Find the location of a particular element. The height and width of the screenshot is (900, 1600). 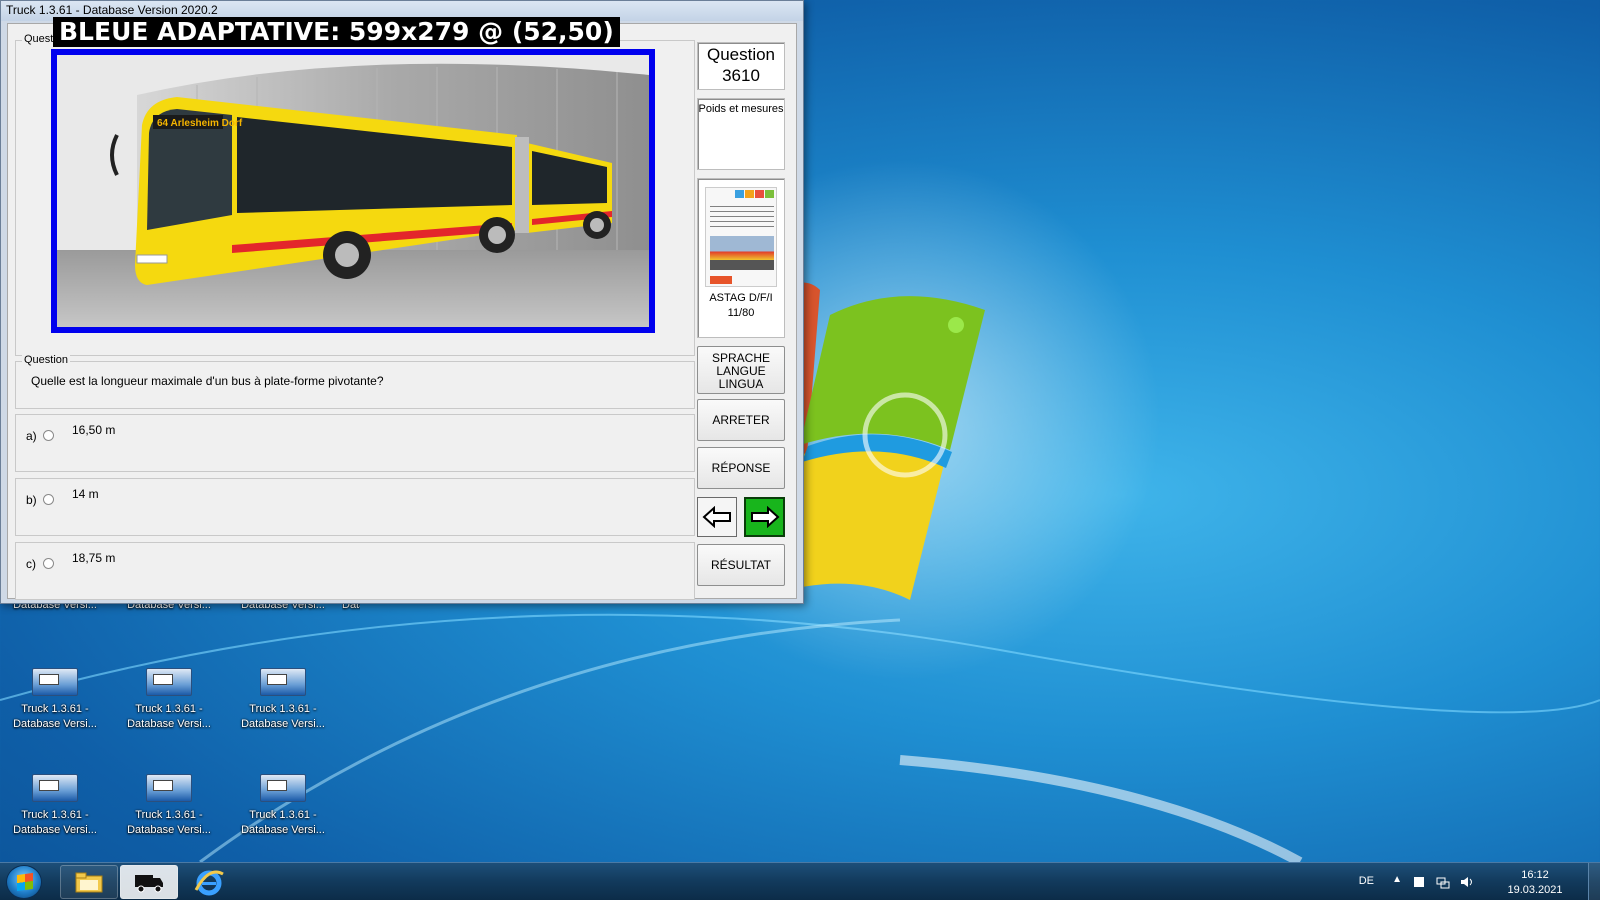

system-tray: DE ▲ 16:12 19.03.2021 is located at coordinates (1440, 881).